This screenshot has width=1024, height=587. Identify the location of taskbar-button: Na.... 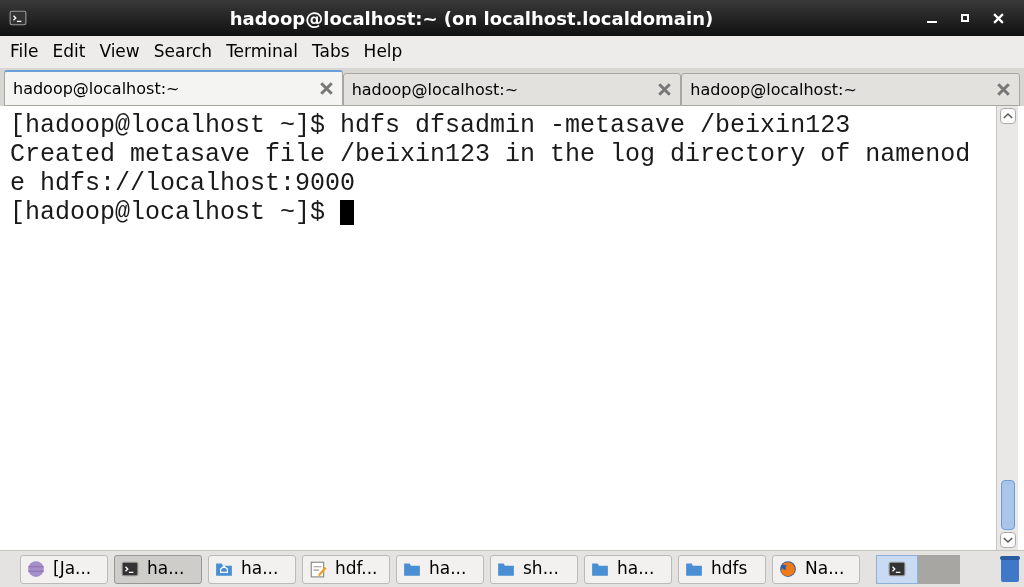
(816, 569).